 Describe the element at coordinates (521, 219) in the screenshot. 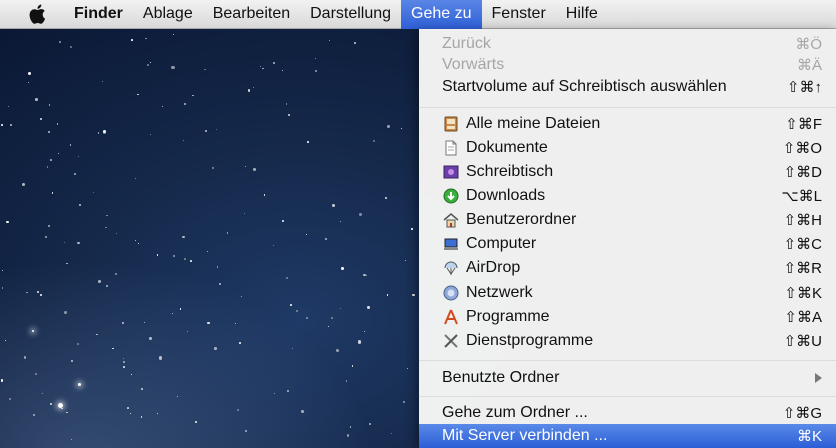

I see `menu-item-label: Benutzerordner` at that location.